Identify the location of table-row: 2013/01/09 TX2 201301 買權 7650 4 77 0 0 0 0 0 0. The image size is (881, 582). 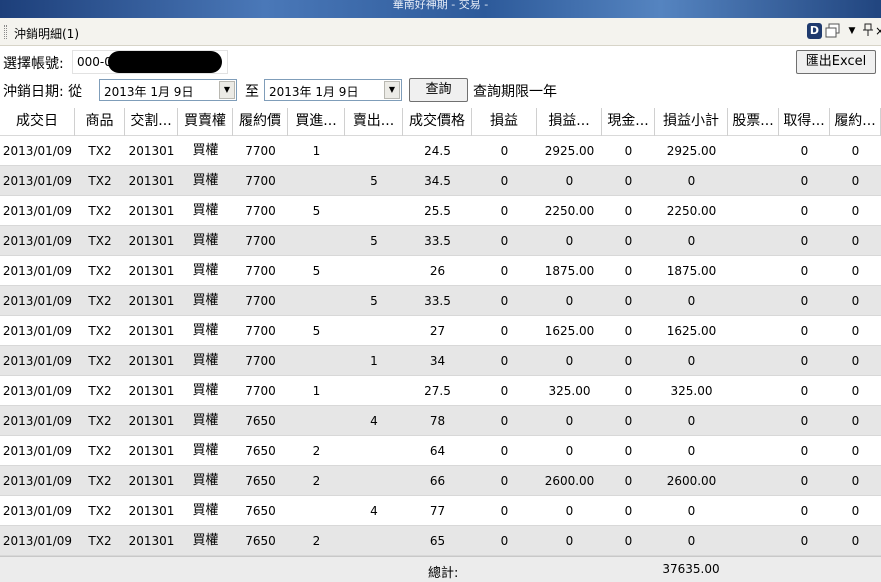
(440, 511).